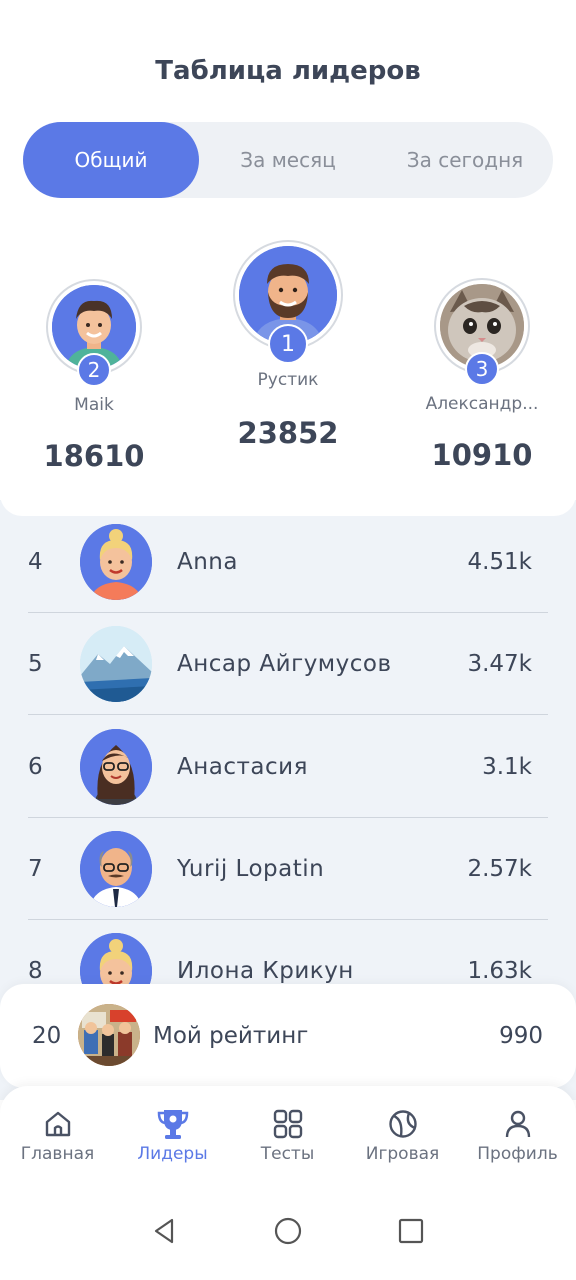 This screenshot has width=576, height=1280. Describe the element at coordinates (482, 455) in the screenshot. I see `podium-score: 10910` at that location.